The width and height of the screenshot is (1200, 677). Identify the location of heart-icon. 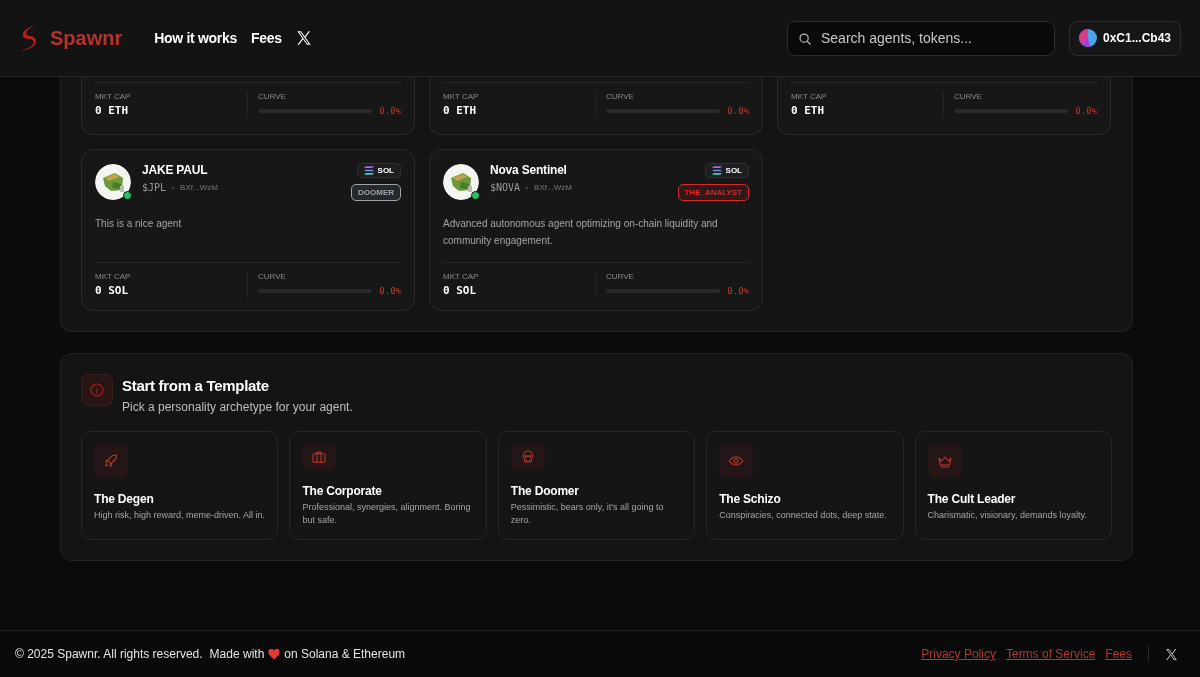
(274, 654).